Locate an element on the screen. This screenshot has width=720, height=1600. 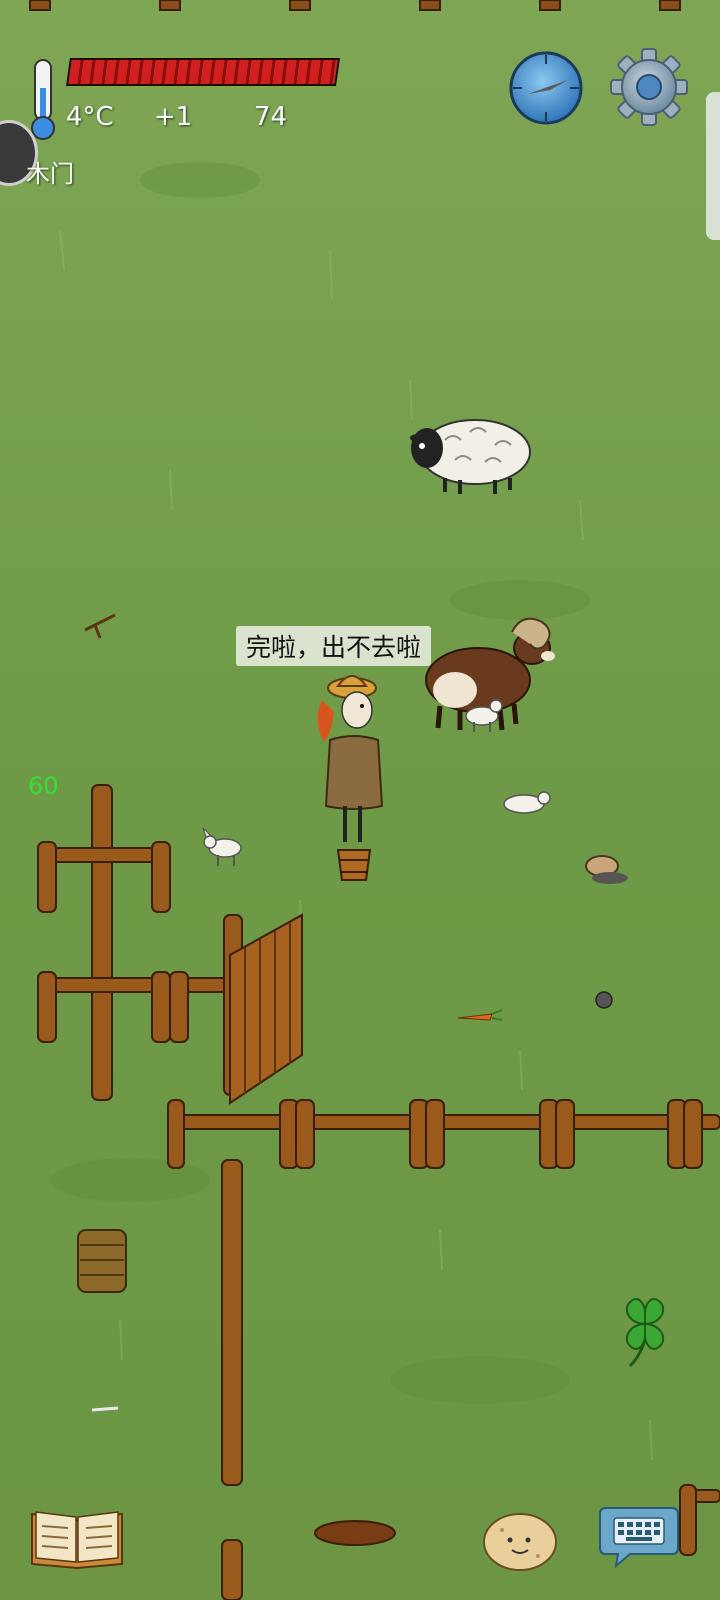
held-item-label: 木门 is located at coordinates (50, 174).